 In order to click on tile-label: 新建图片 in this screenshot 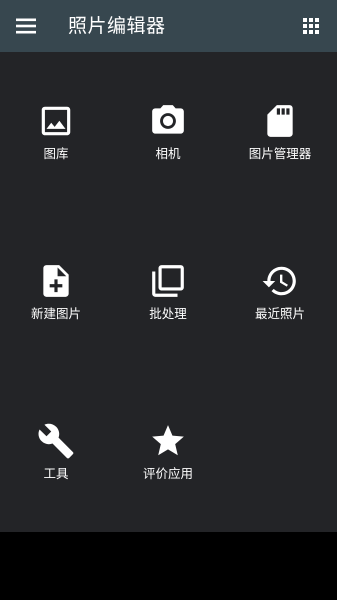, I will do `click(55, 313)`.